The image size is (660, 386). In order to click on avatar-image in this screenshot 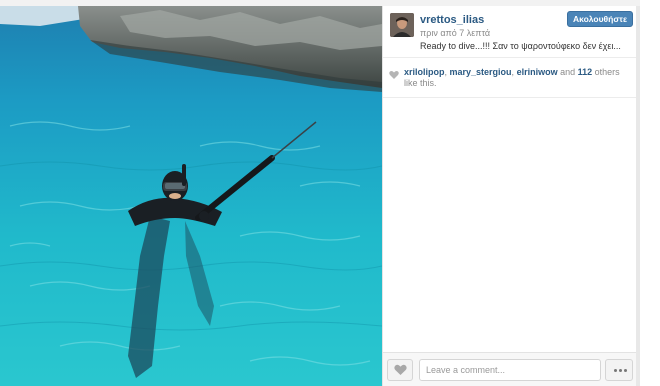, I will do `click(402, 25)`.